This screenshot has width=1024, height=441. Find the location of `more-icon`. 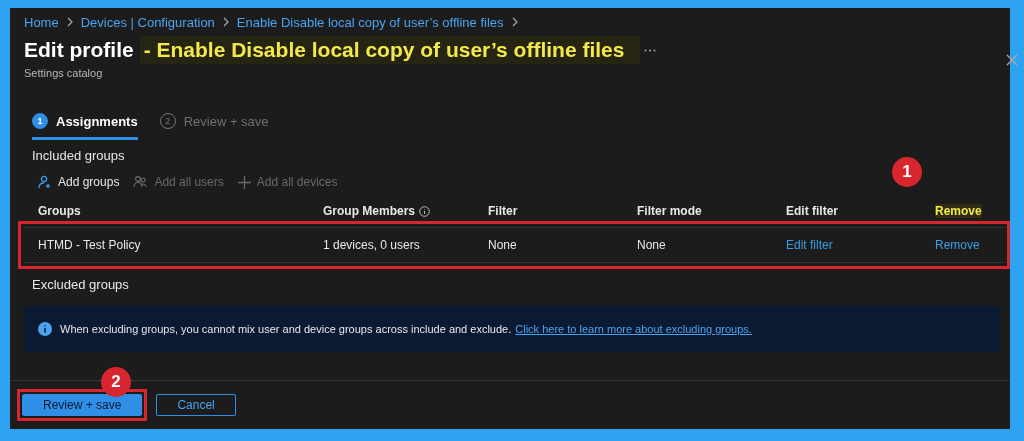

more-icon is located at coordinates (650, 50).